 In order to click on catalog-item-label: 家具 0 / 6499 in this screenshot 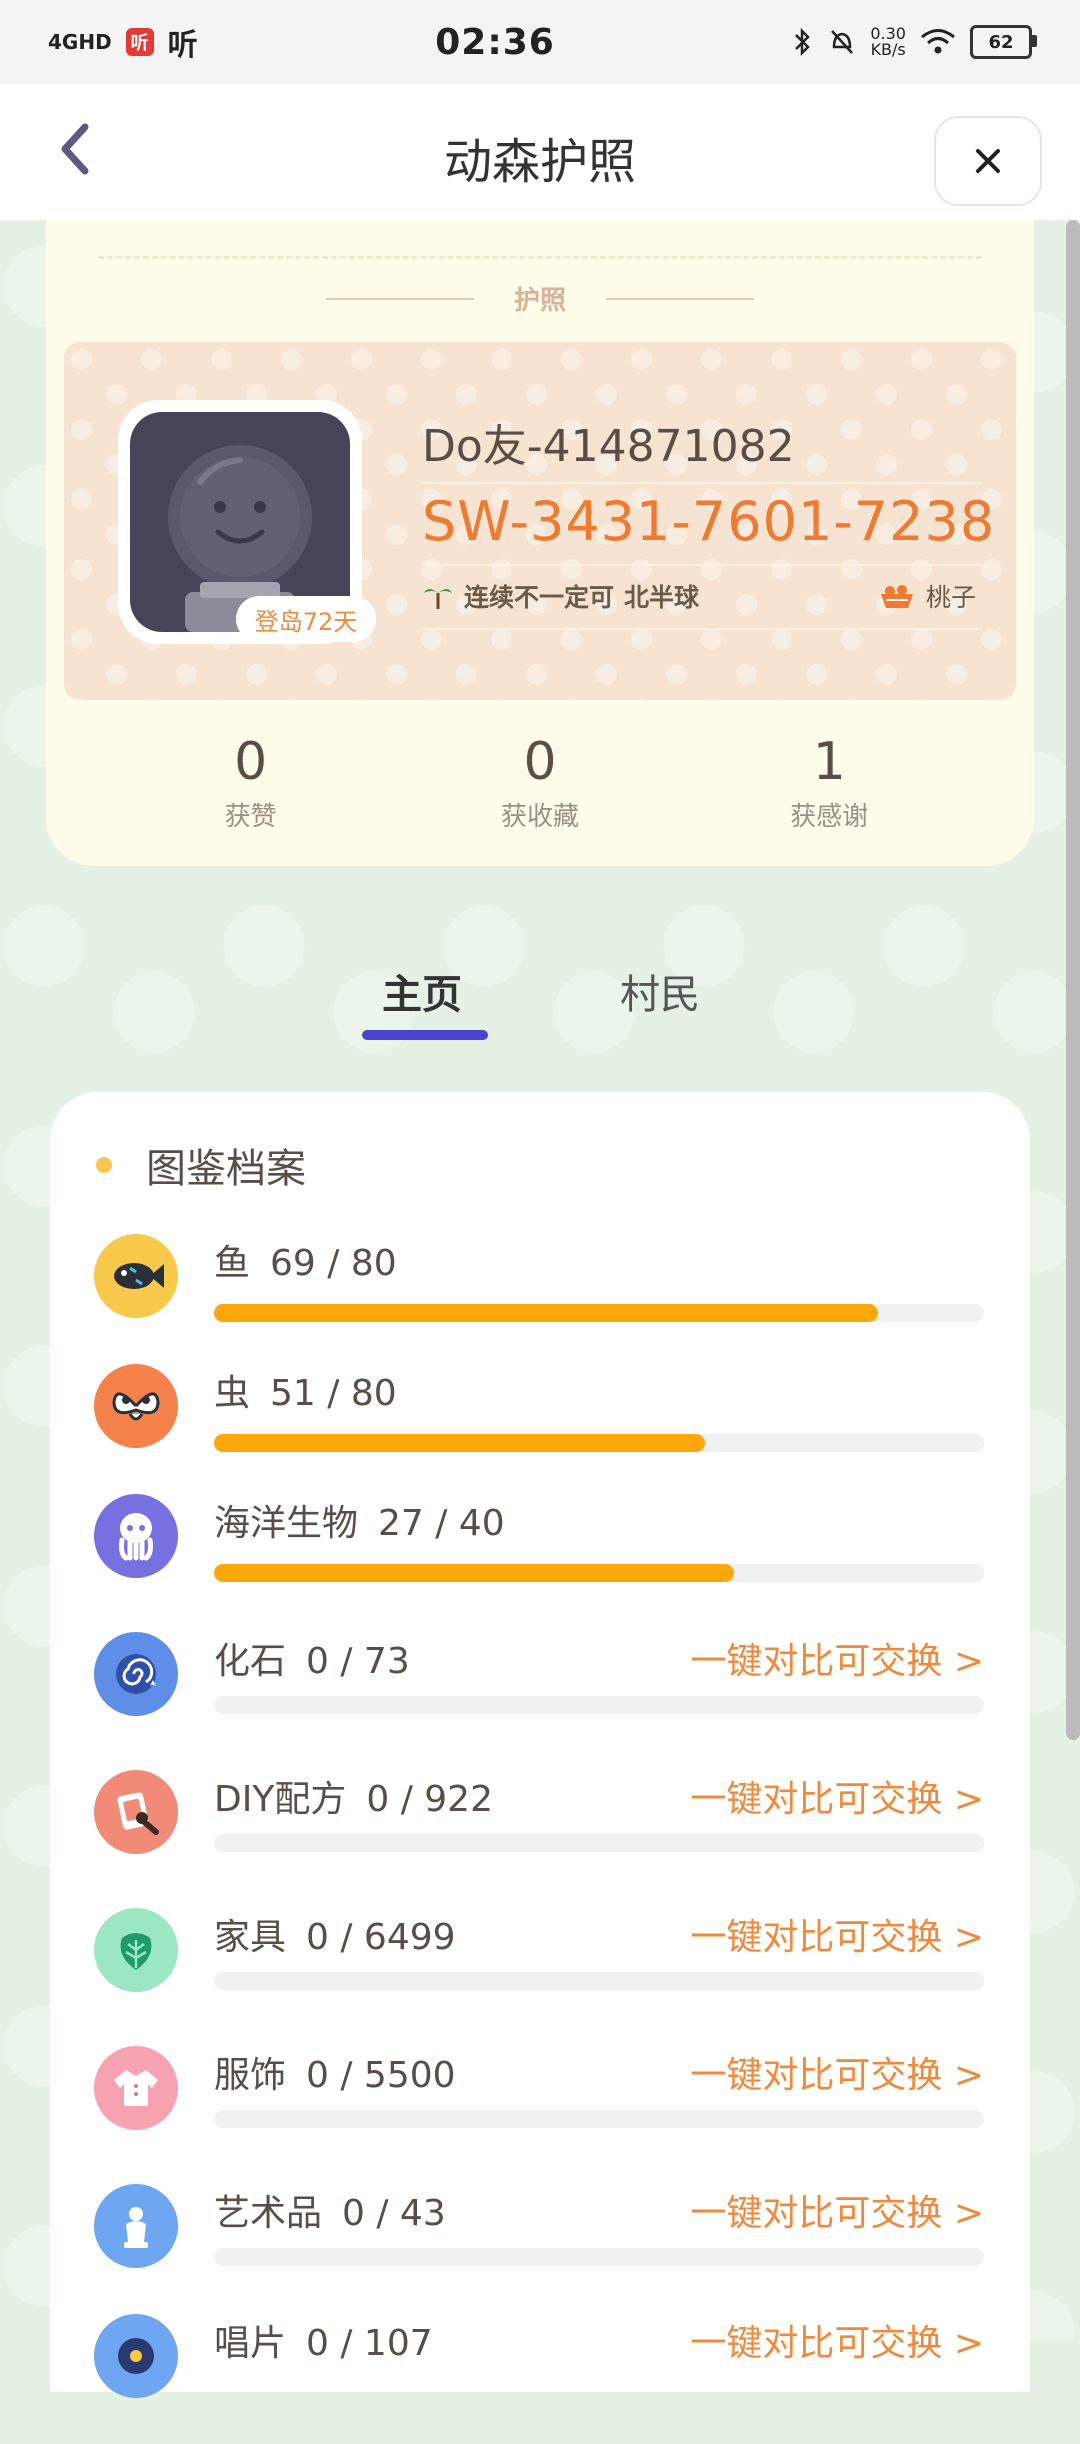, I will do `click(335, 1934)`.